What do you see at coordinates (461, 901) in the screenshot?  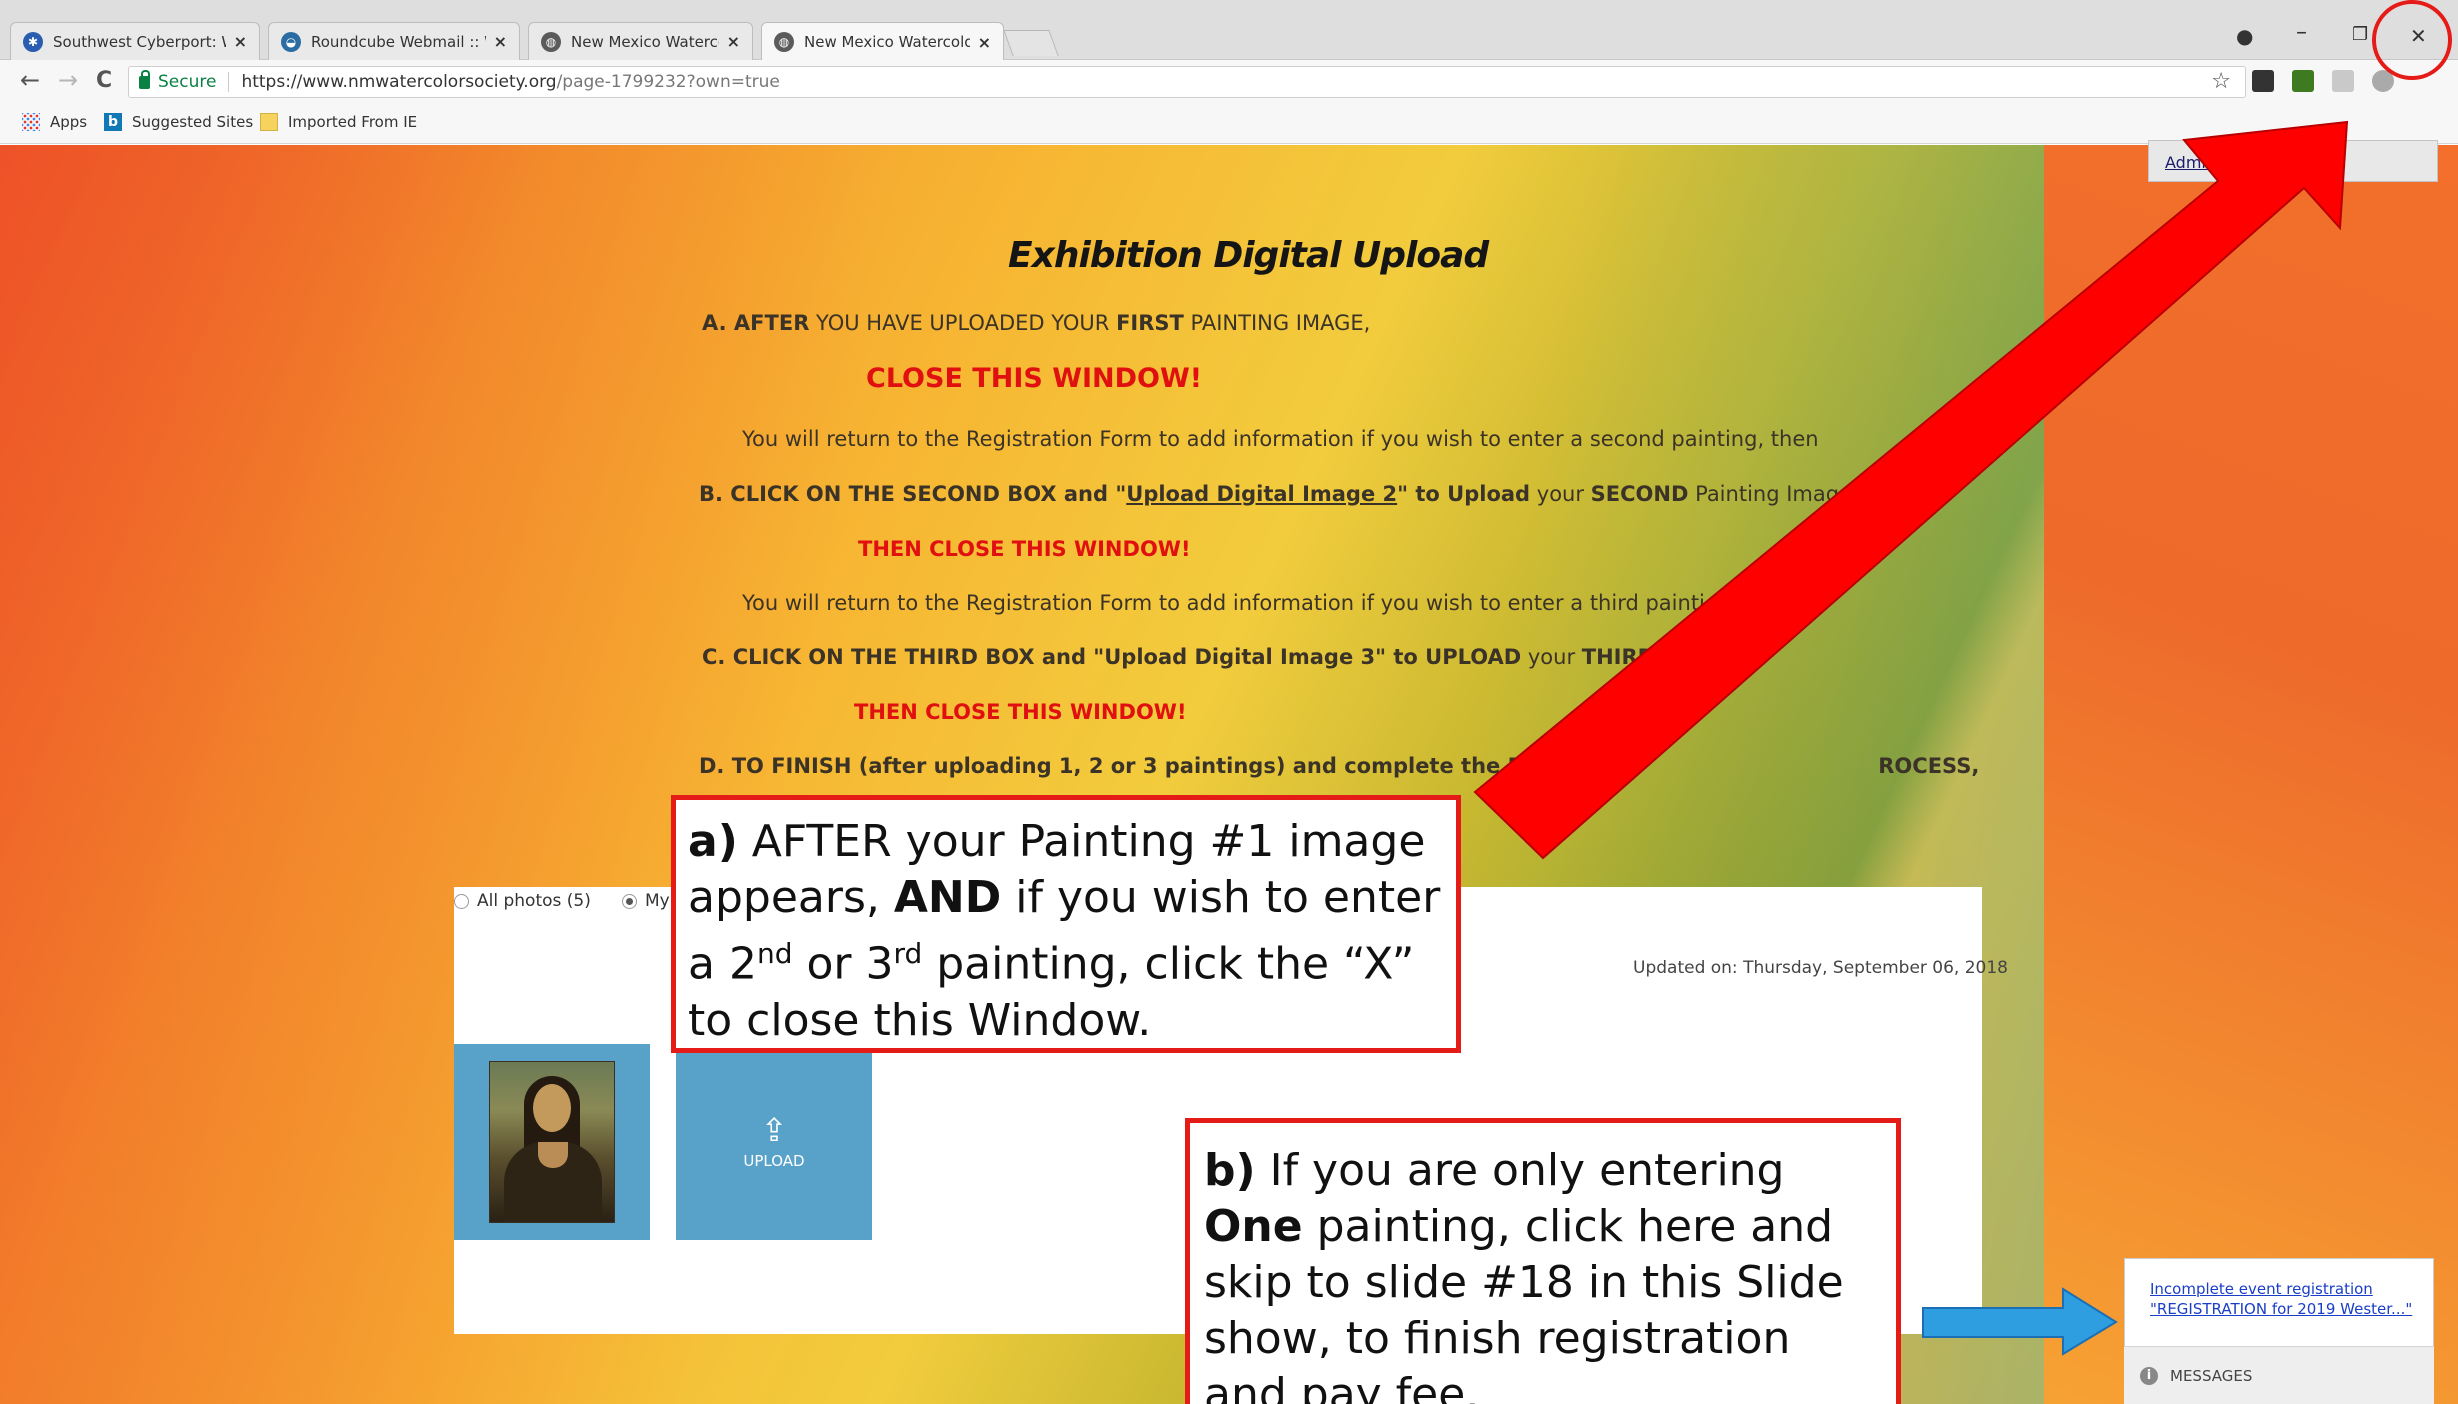 I see `radio-icon` at bounding box center [461, 901].